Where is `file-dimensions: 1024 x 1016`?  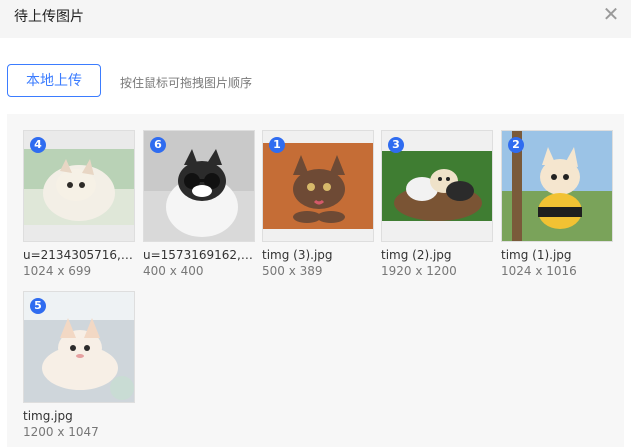
file-dimensions: 1024 x 1016 is located at coordinates (539, 271).